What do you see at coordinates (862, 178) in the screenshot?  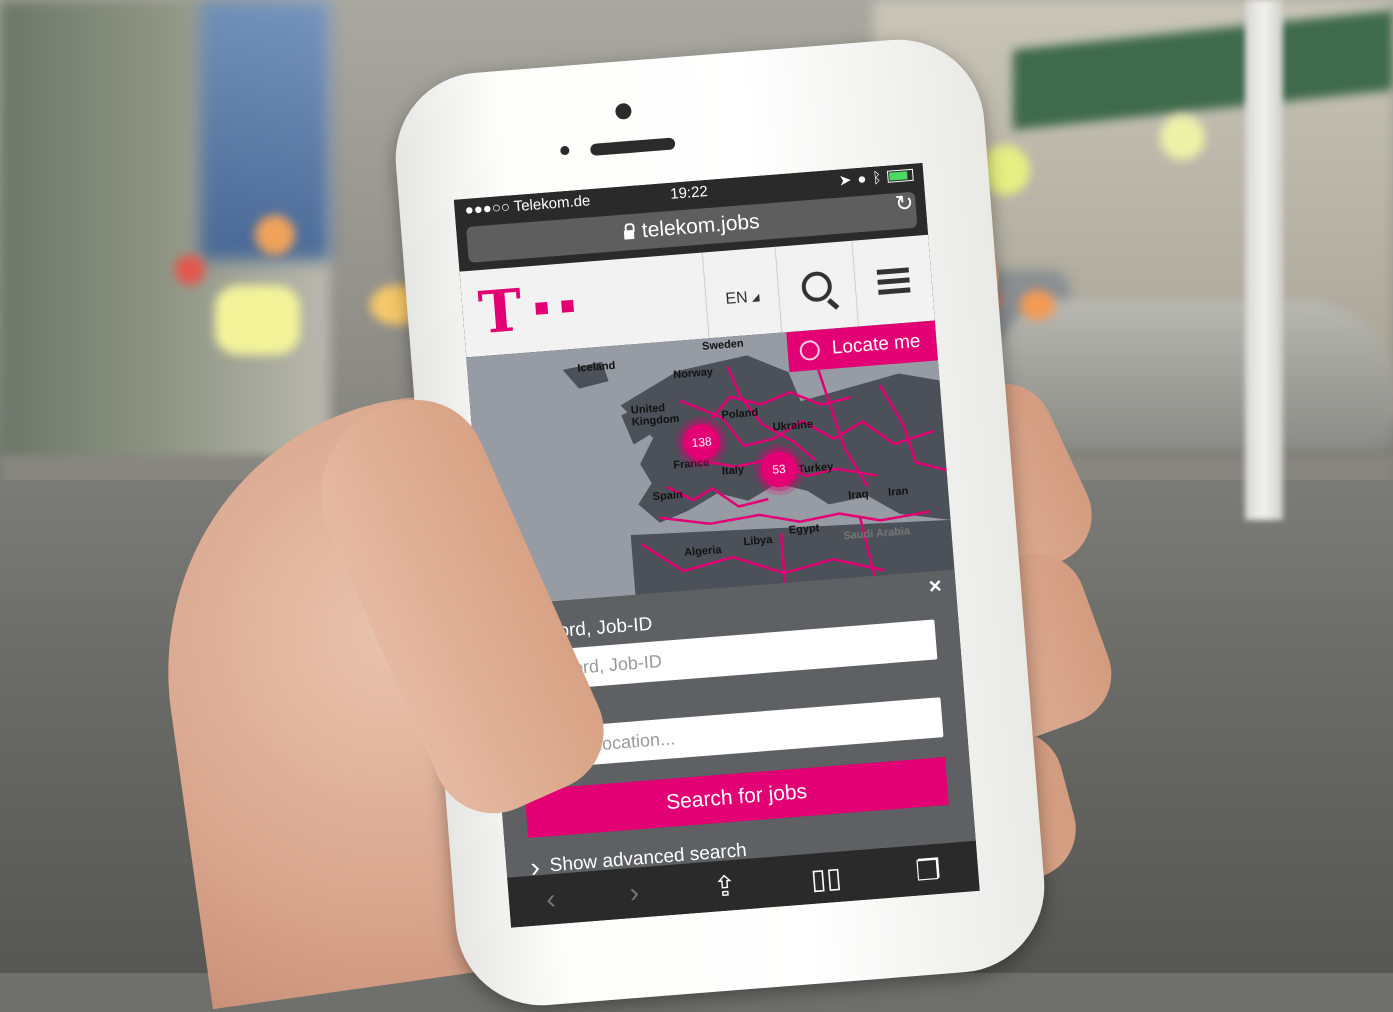 I see `alarm-icon: ●` at bounding box center [862, 178].